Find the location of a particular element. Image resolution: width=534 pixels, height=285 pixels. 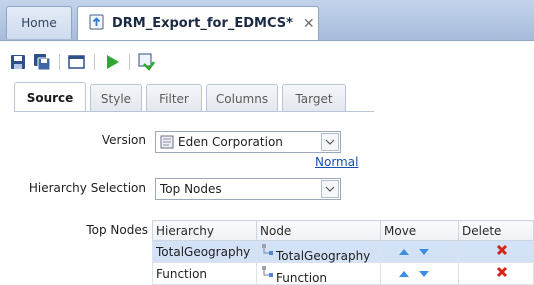

node-cell-content: TotalGeography is located at coordinates (318, 253).